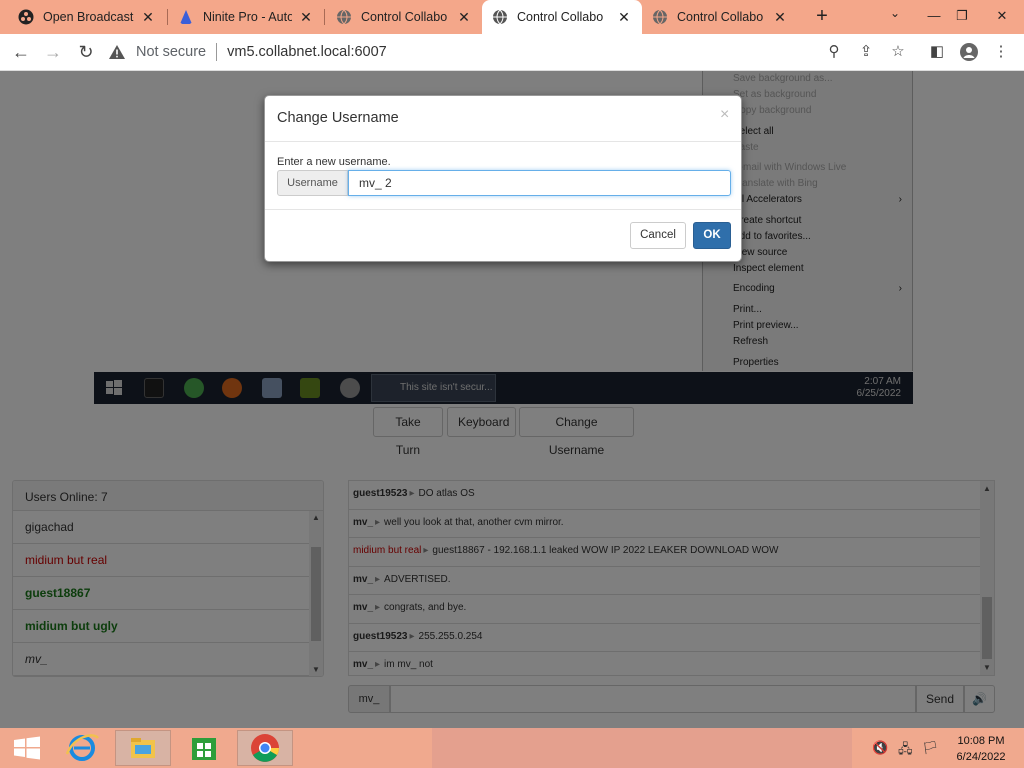  Describe the element at coordinates (82, 748) in the screenshot. I see `internet-explorer-icon` at that location.